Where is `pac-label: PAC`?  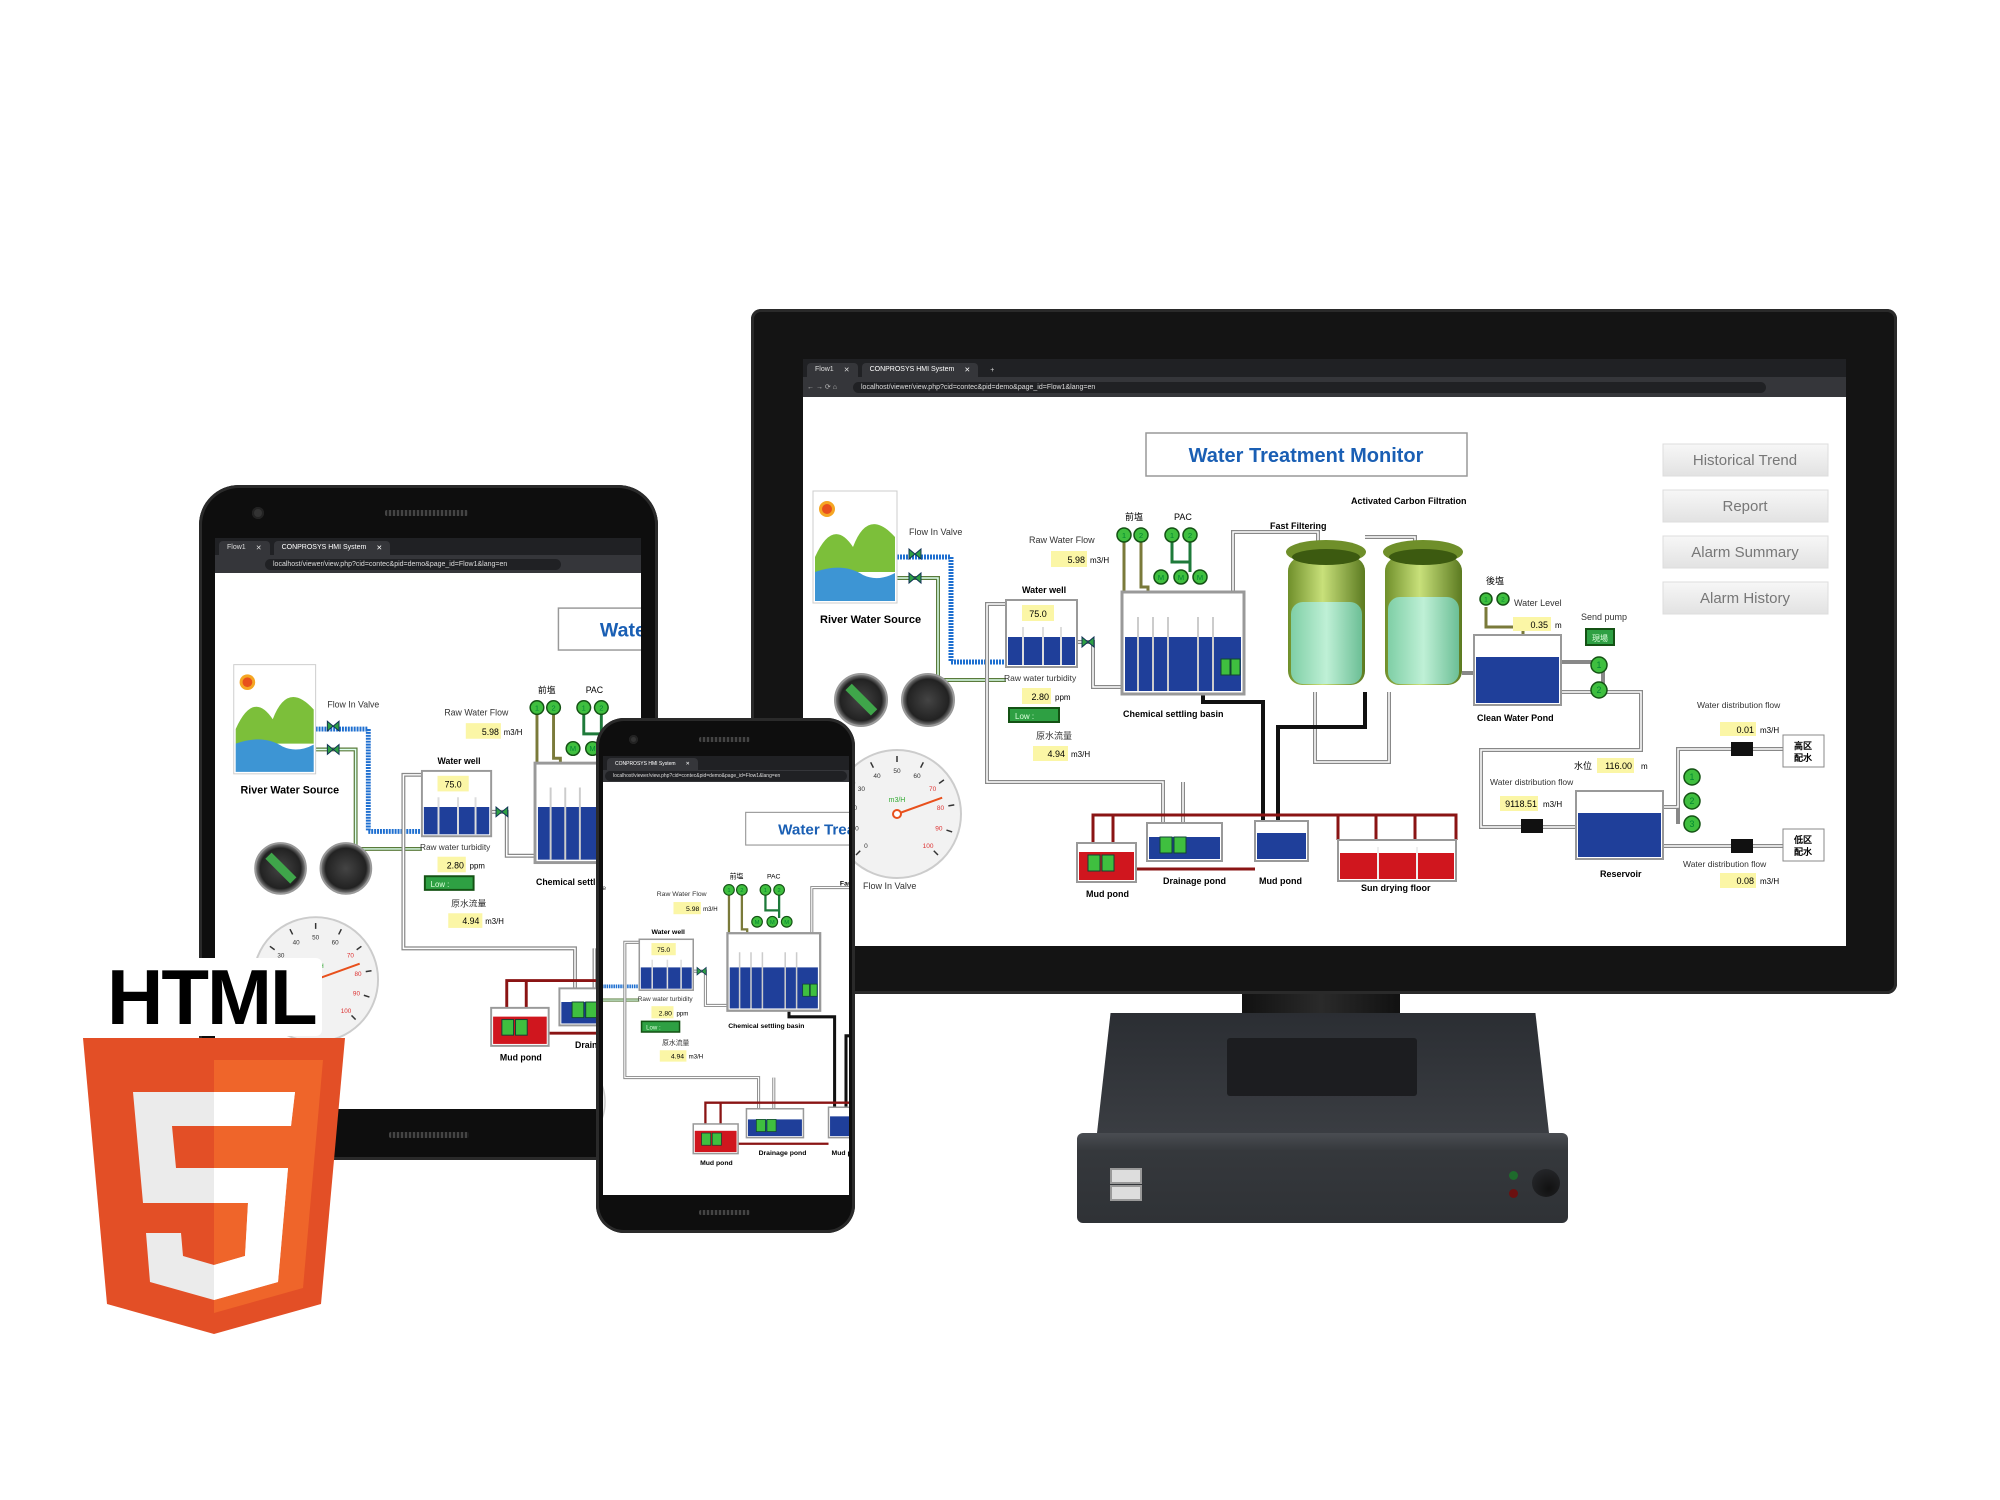 pac-label: PAC is located at coordinates (594, 690).